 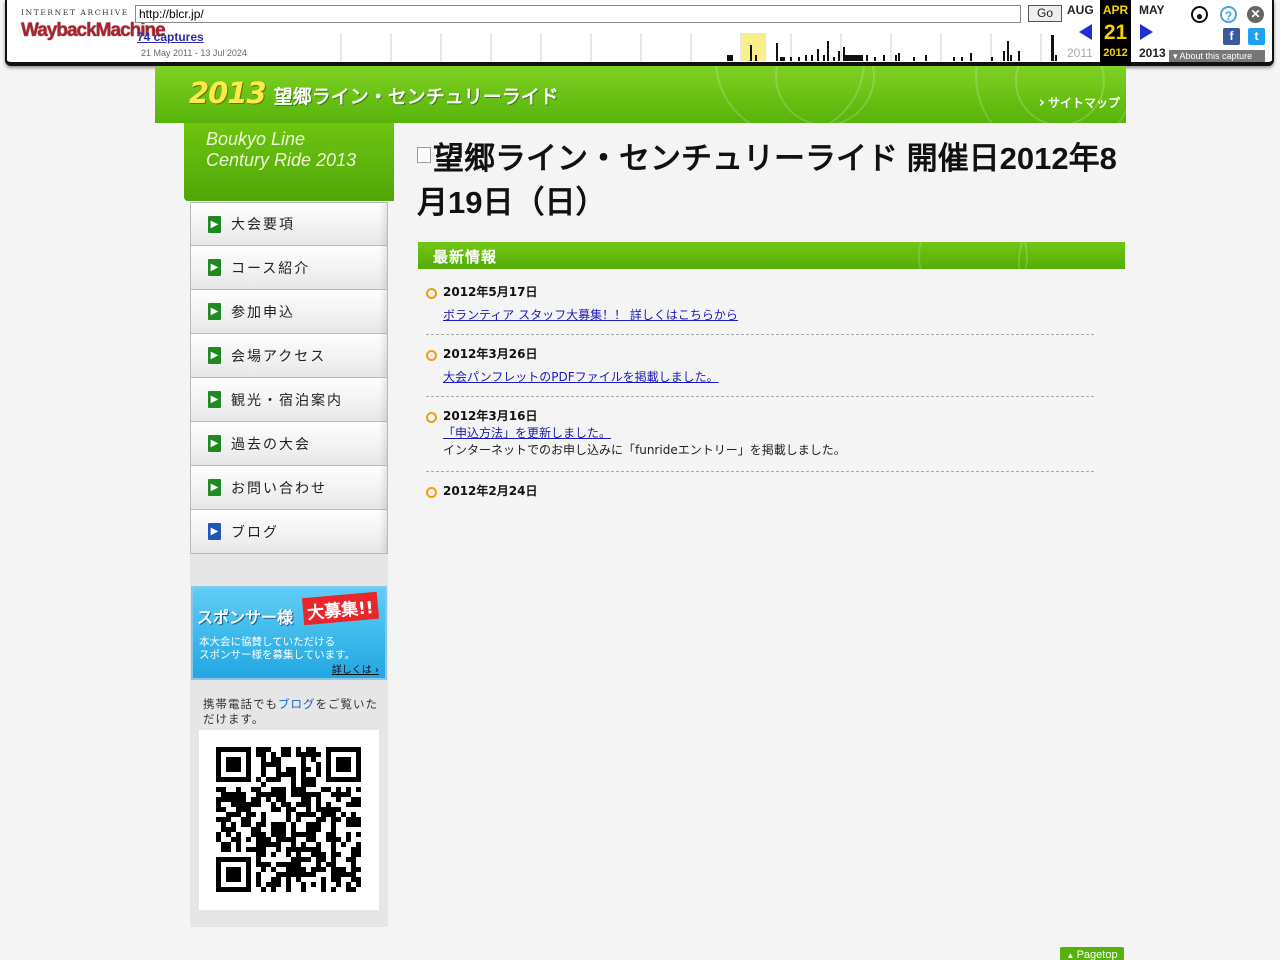 What do you see at coordinates (1045, 13) in the screenshot?
I see `go-button: Go` at bounding box center [1045, 13].